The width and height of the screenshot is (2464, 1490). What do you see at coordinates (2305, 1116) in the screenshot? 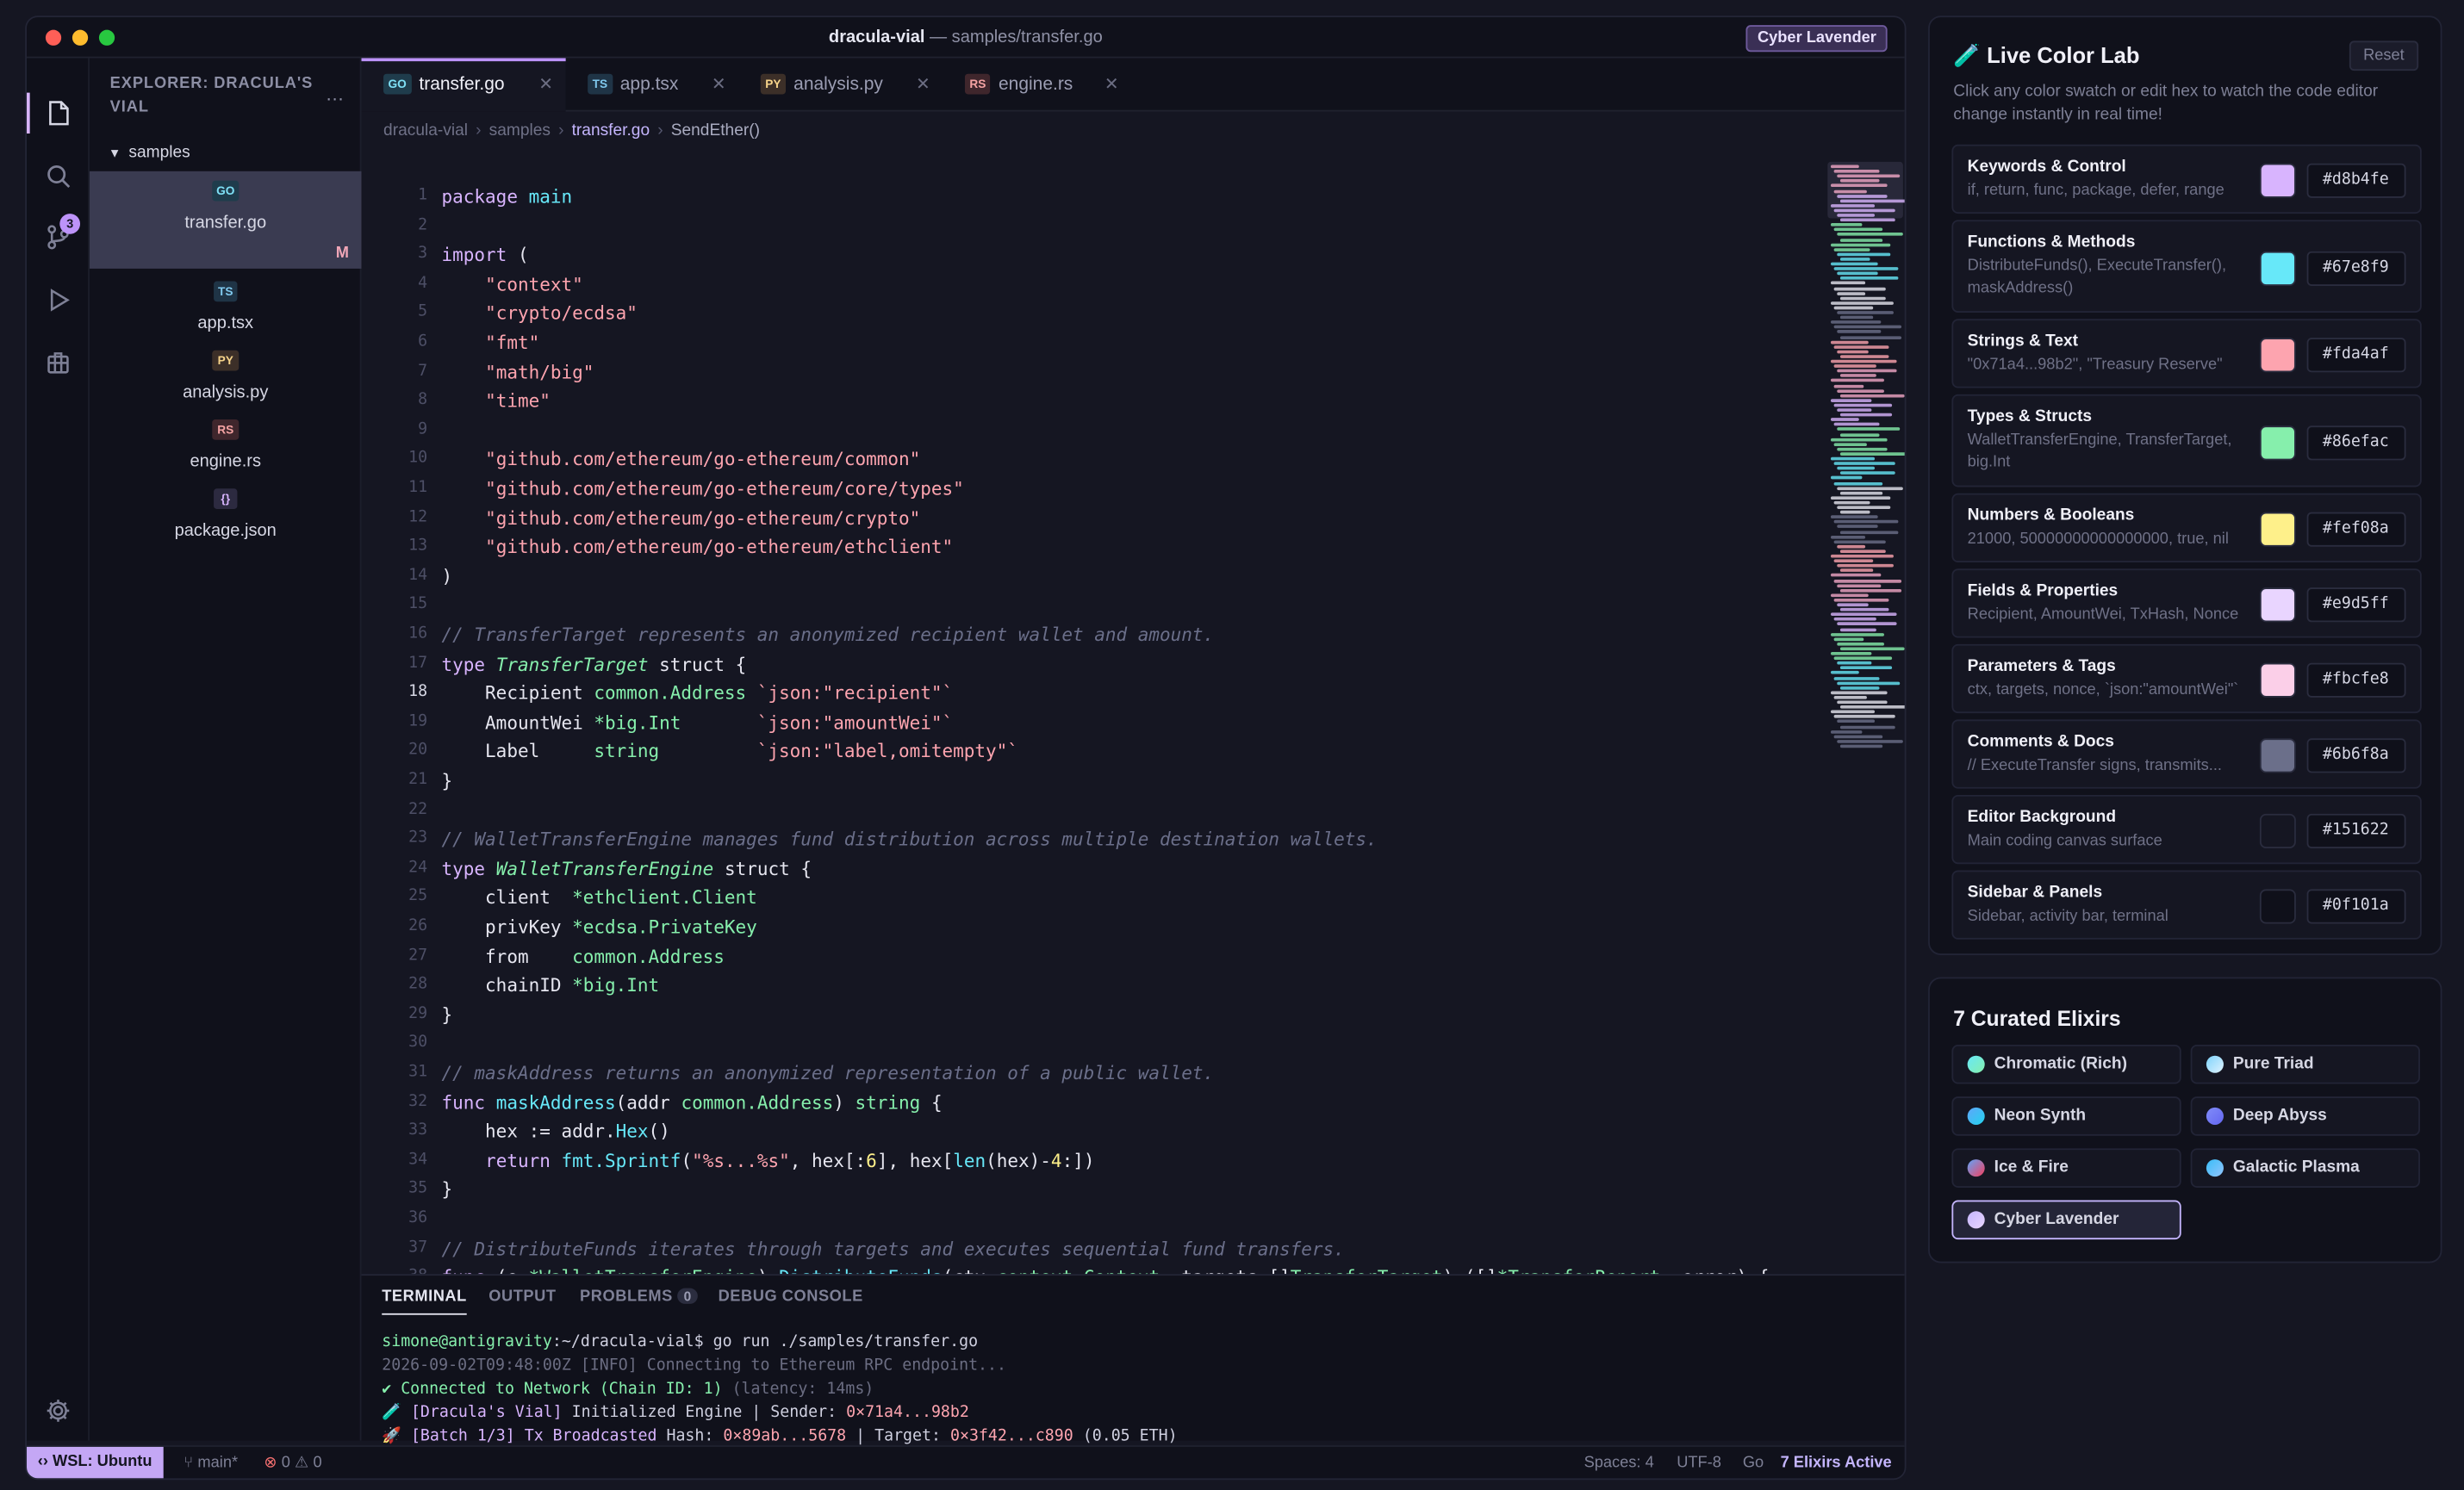
I see `elixir-deep-abyss: Deep Abyss` at bounding box center [2305, 1116].